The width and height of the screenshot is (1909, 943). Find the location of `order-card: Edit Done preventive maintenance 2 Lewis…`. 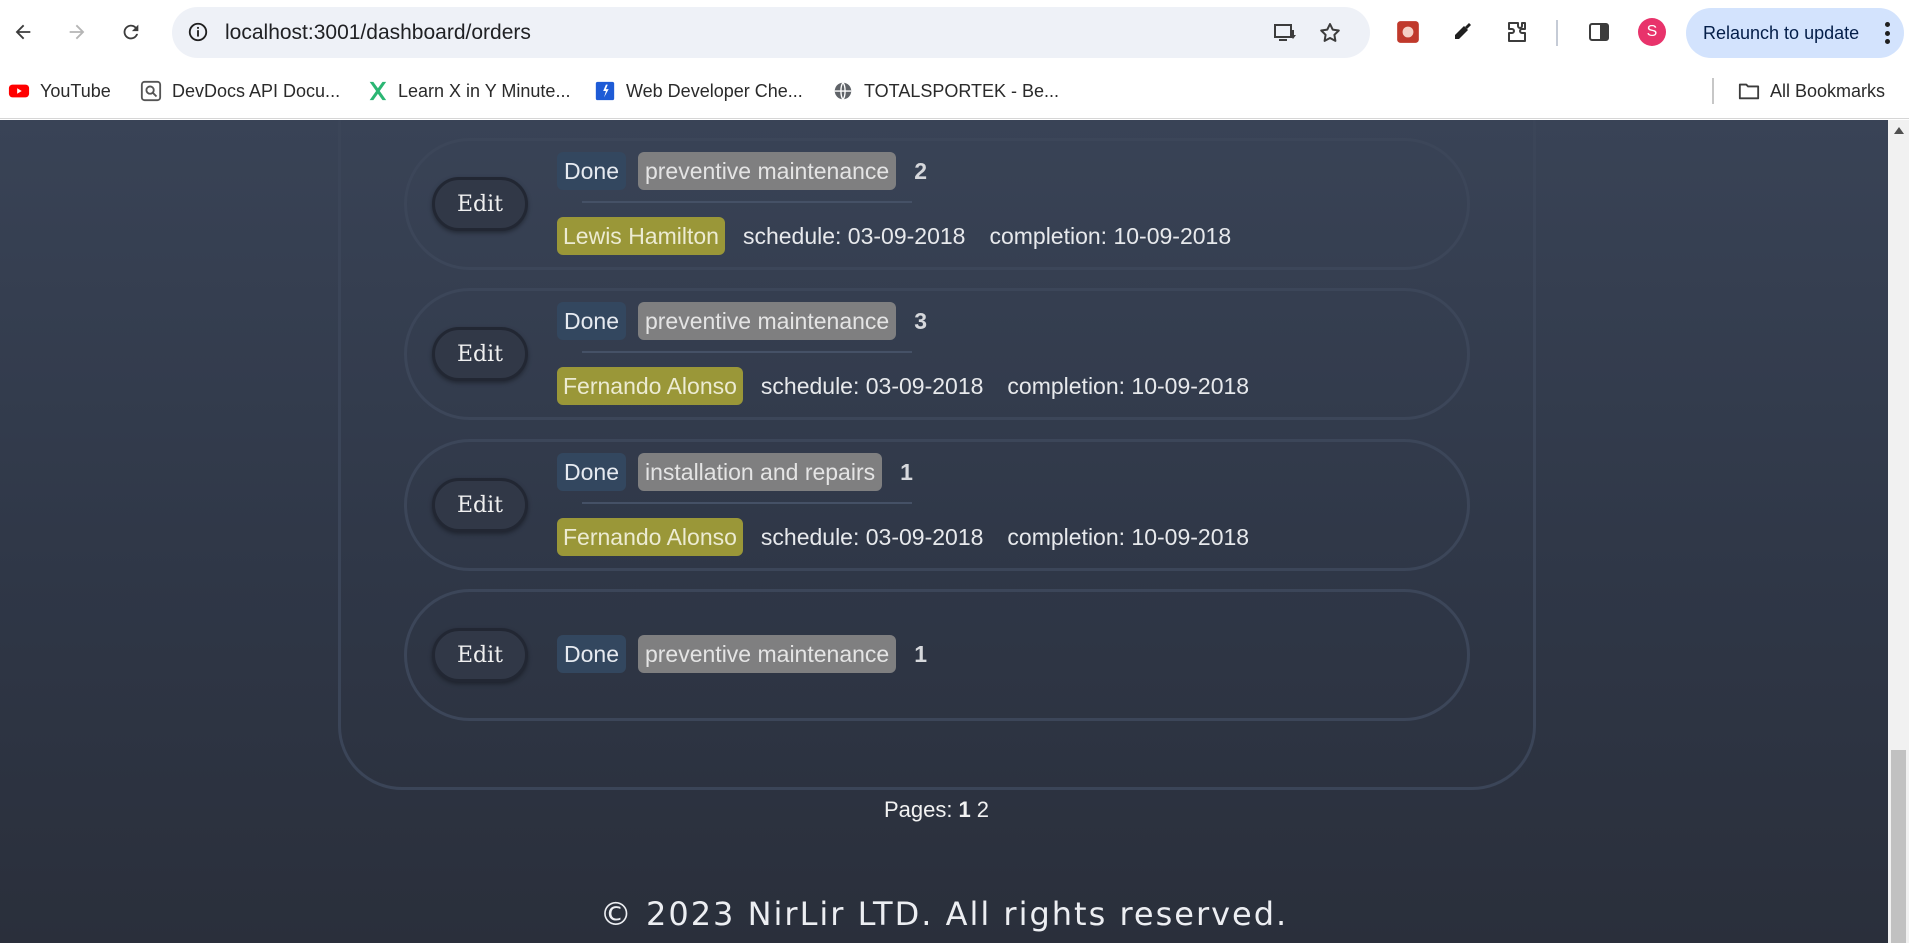

order-card: Edit Done preventive maintenance 2 Lewis… is located at coordinates (937, 204).